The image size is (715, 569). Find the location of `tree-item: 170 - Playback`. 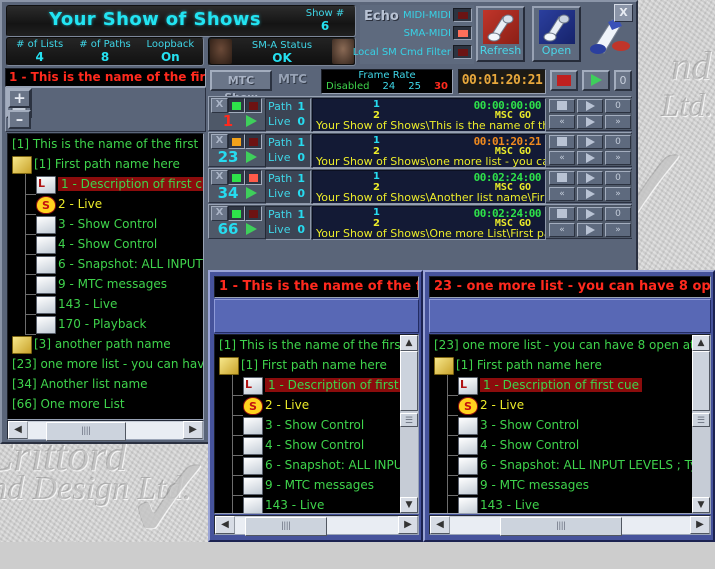

tree-item: 170 - Playback is located at coordinates (105, 324).